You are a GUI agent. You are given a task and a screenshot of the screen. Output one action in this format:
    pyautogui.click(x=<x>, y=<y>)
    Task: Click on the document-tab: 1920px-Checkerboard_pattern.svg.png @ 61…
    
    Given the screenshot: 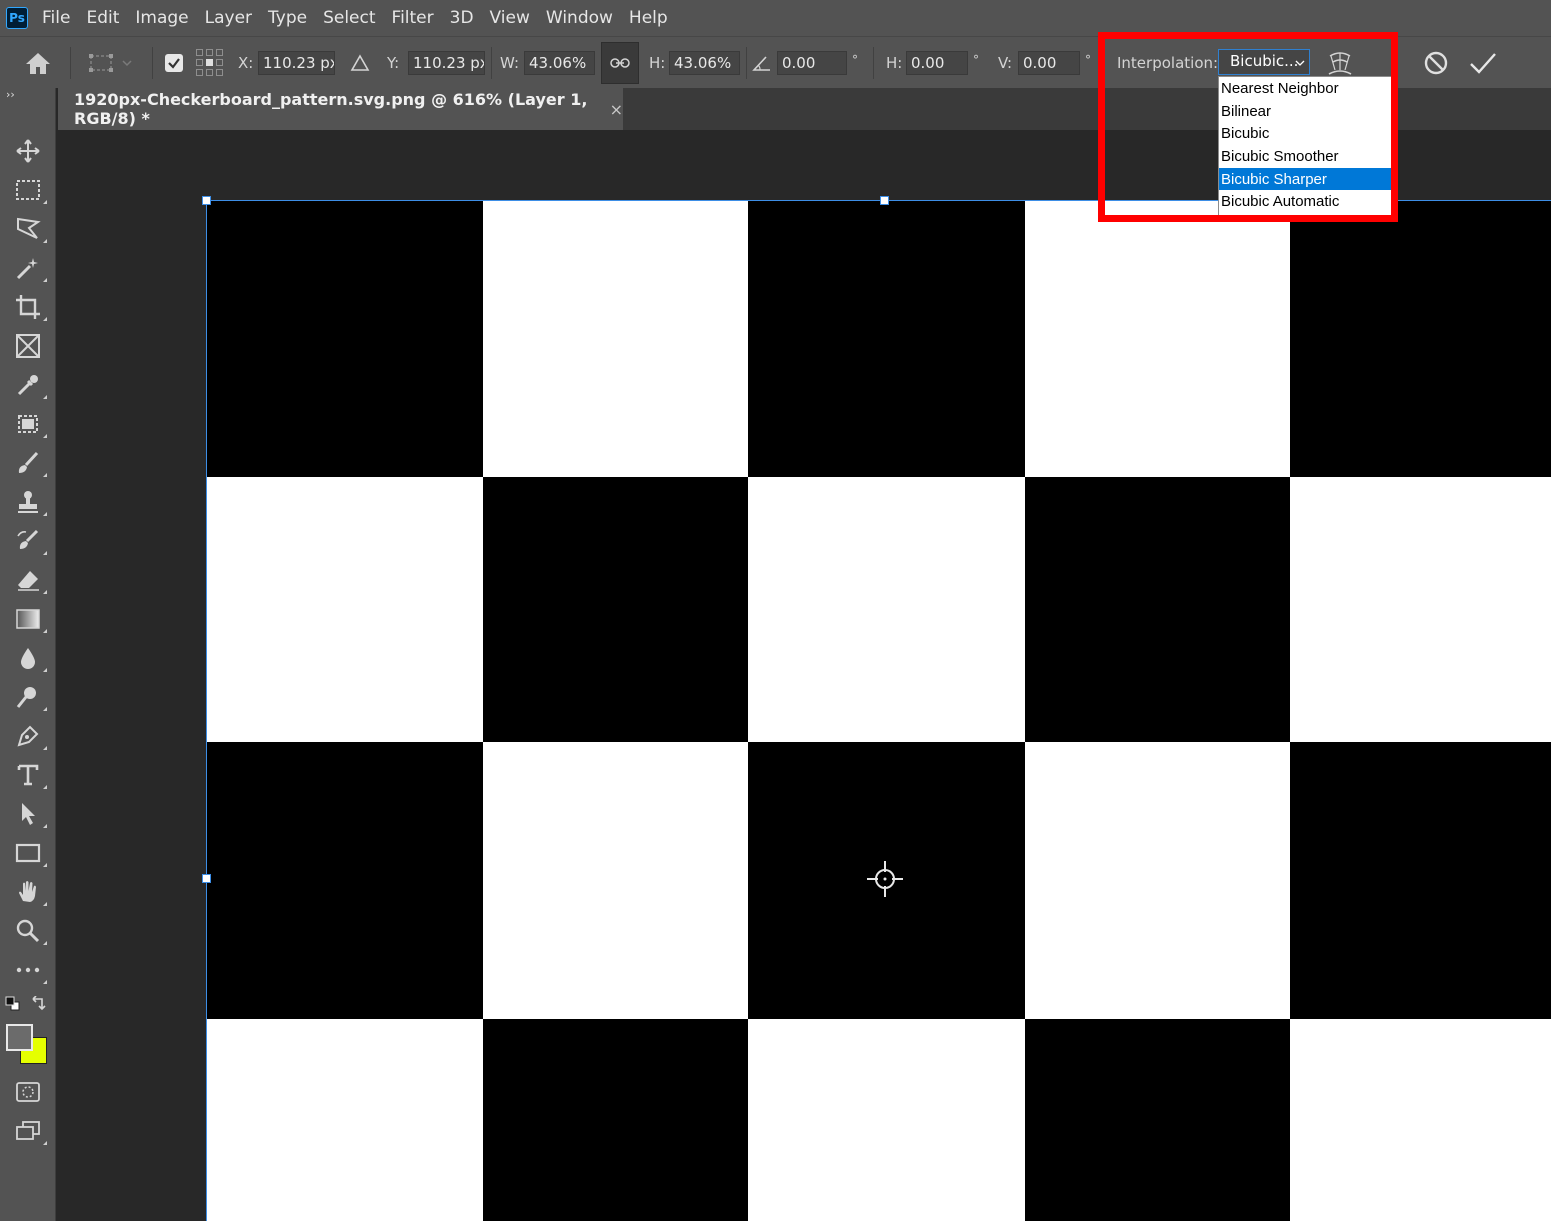 What is the action you would take?
    pyautogui.click(x=340, y=109)
    